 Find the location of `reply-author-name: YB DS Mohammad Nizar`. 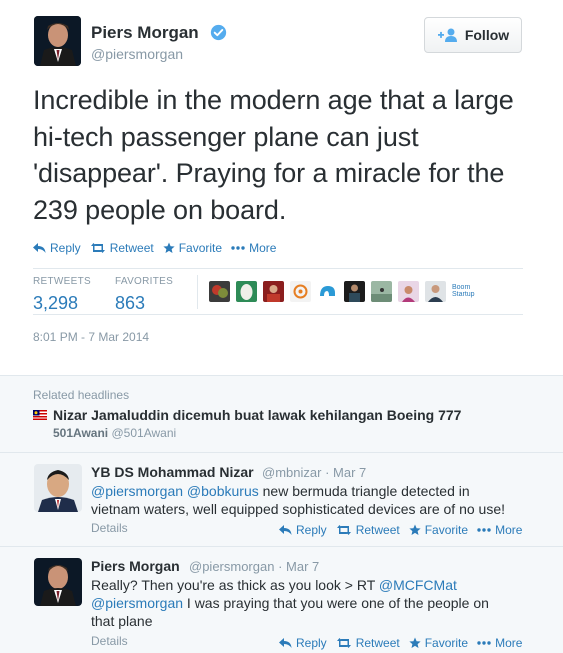

reply-author-name: YB DS Mohammad Nizar is located at coordinates (172, 472).